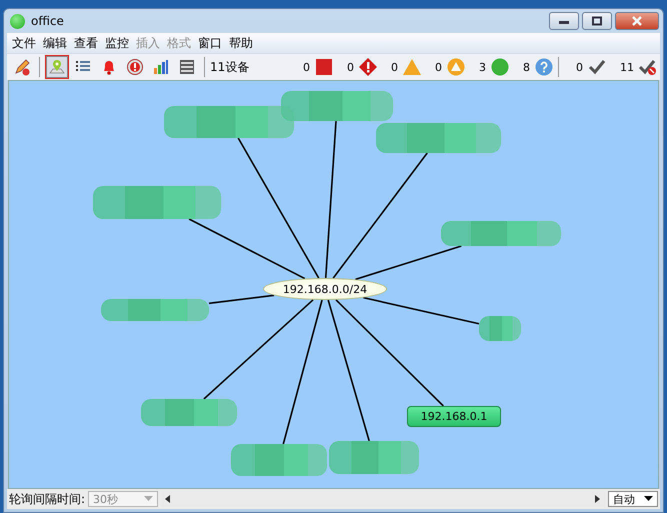 Image resolution: width=667 pixels, height=513 pixels. I want to click on menu-item: 编辑, so click(55, 43).